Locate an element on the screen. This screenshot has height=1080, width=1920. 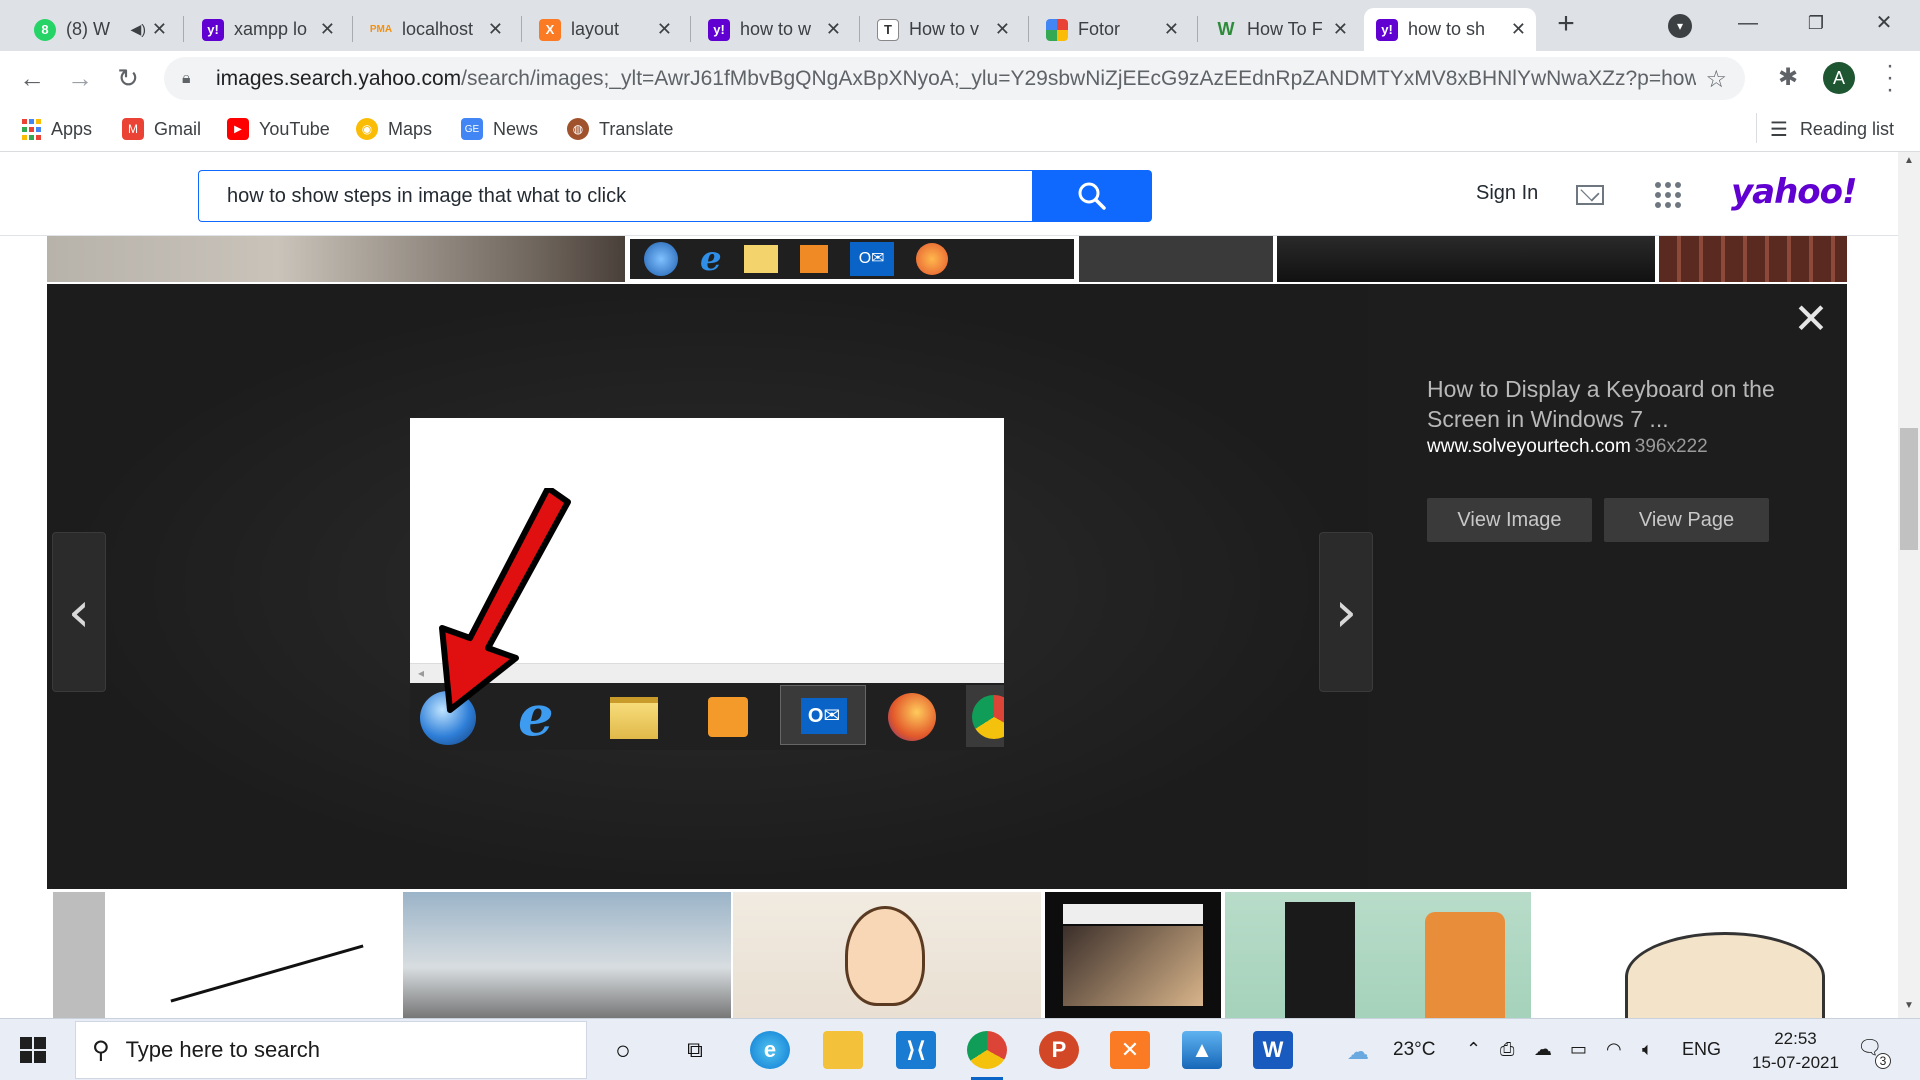
minimize-icon: — is located at coordinates (1748, 23).